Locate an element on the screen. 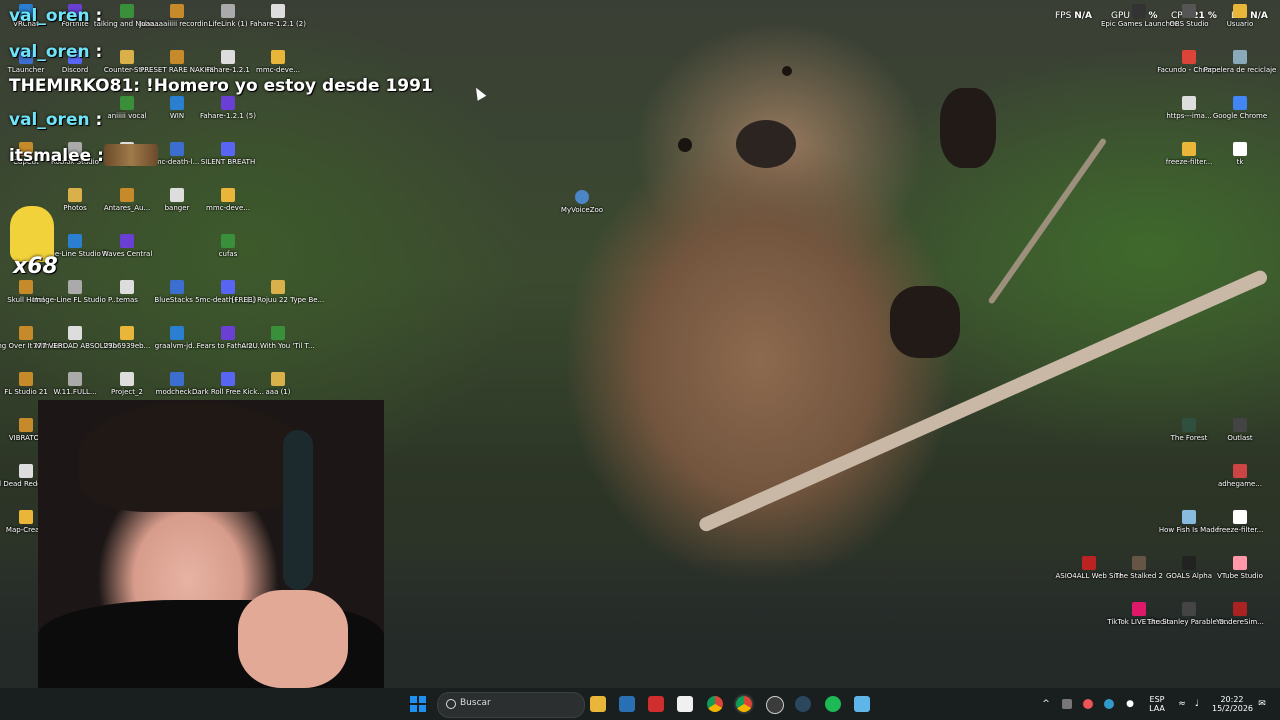 The width and height of the screenshot is (1280, 720). desktop-icon: The Forest is located at coordinates (1189, 430).